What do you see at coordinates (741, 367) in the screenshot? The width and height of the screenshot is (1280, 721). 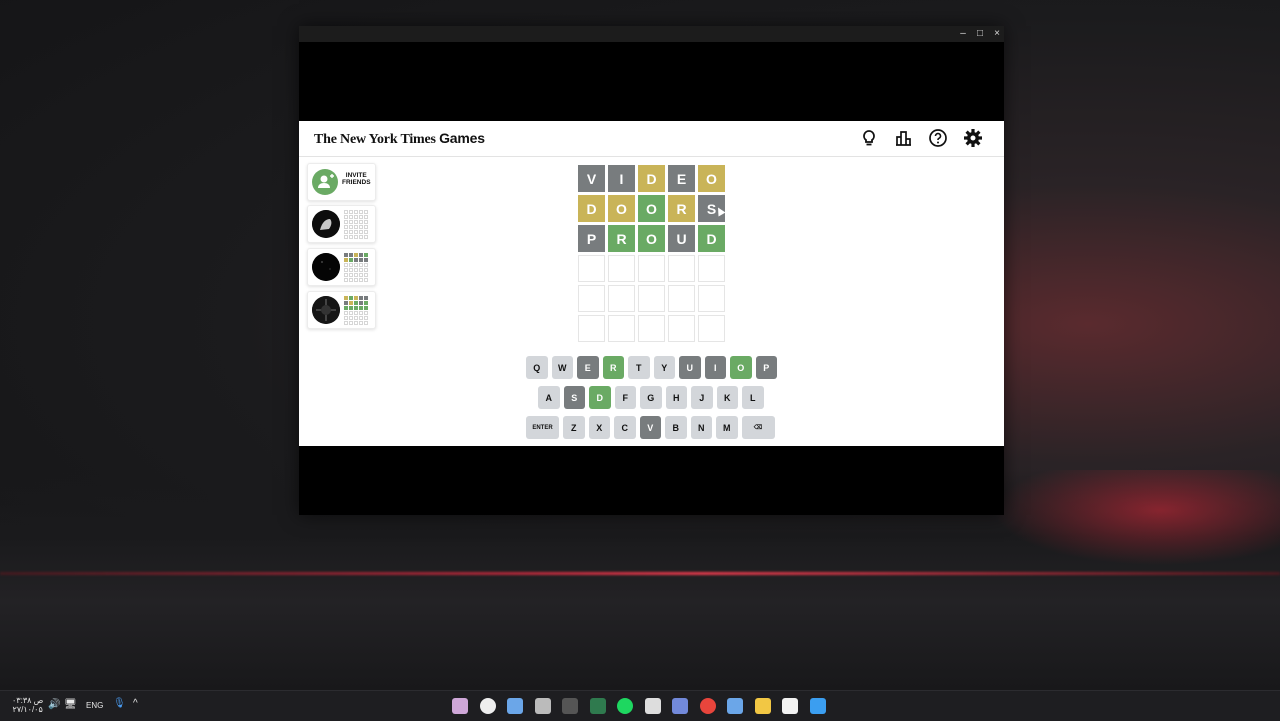 I see `key-o: O` at bounding box center [741, 367].